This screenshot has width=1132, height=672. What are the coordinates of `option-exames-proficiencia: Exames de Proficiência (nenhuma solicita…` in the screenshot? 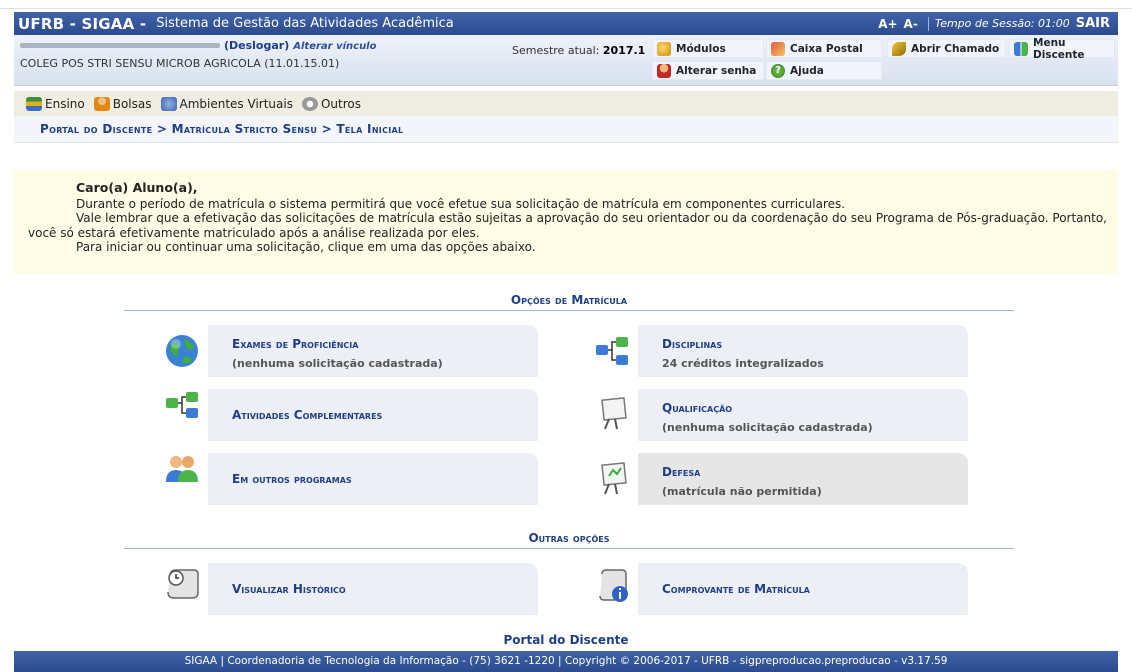 It's located at (373, 351).